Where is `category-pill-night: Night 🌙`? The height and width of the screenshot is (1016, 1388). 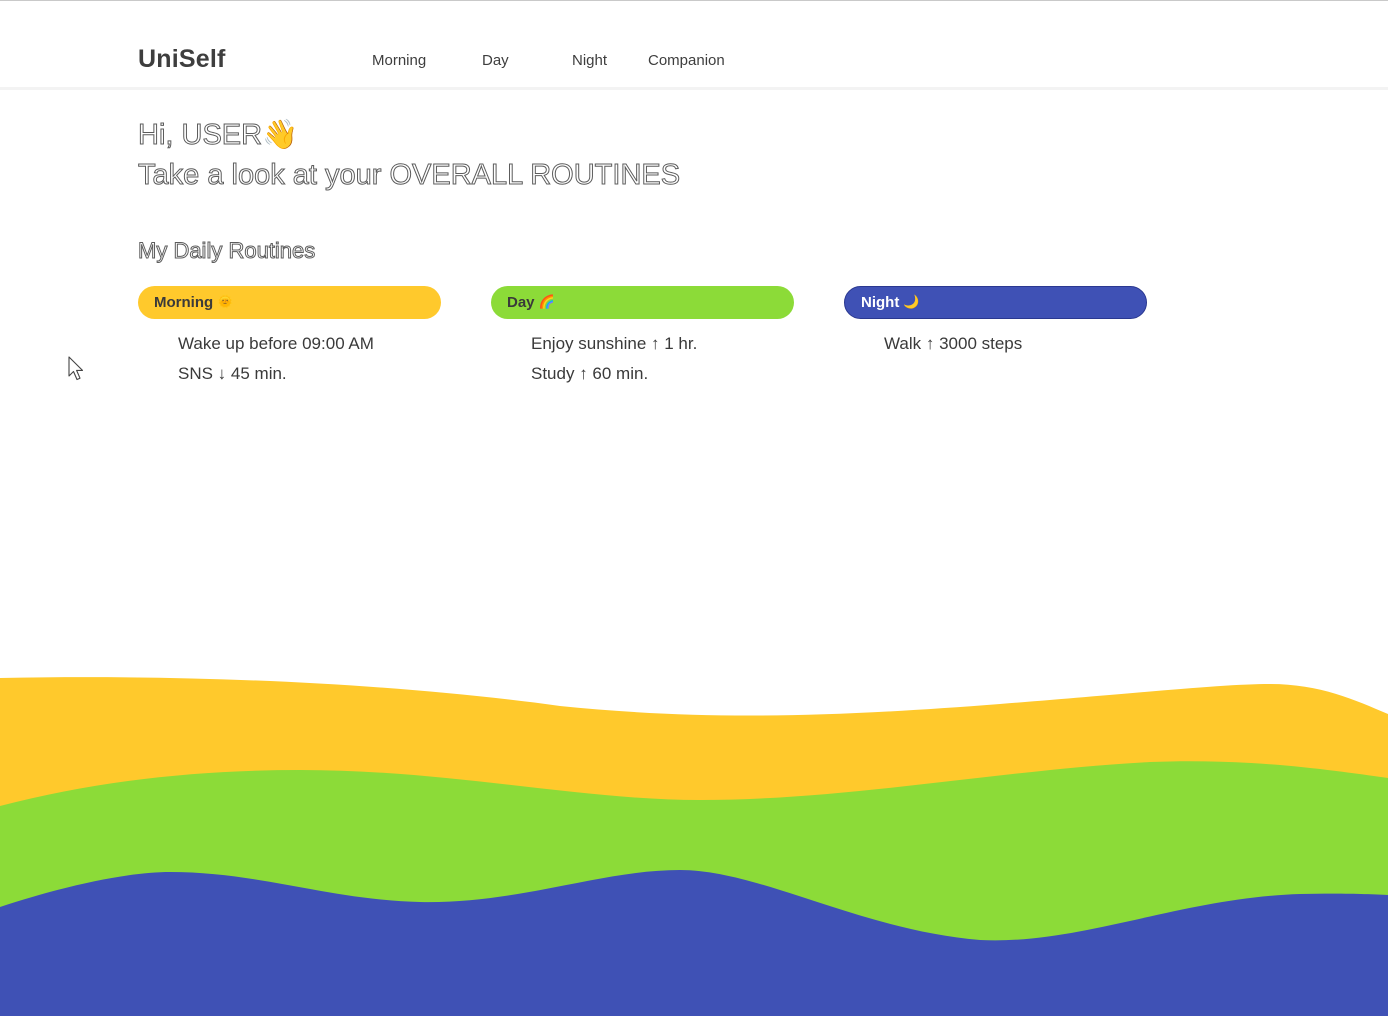 category-pill-night: Night 🌙 is located at coordinates (995, 302).